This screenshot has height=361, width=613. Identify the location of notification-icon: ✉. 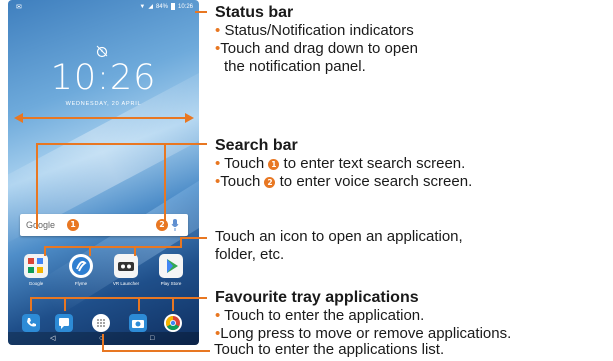
(19, 7).